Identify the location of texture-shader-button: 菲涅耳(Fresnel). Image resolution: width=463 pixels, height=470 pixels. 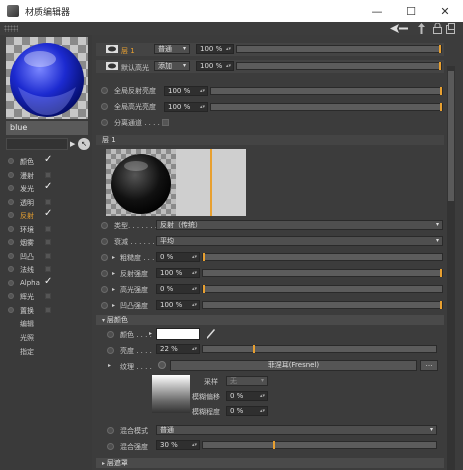
(293, 365).